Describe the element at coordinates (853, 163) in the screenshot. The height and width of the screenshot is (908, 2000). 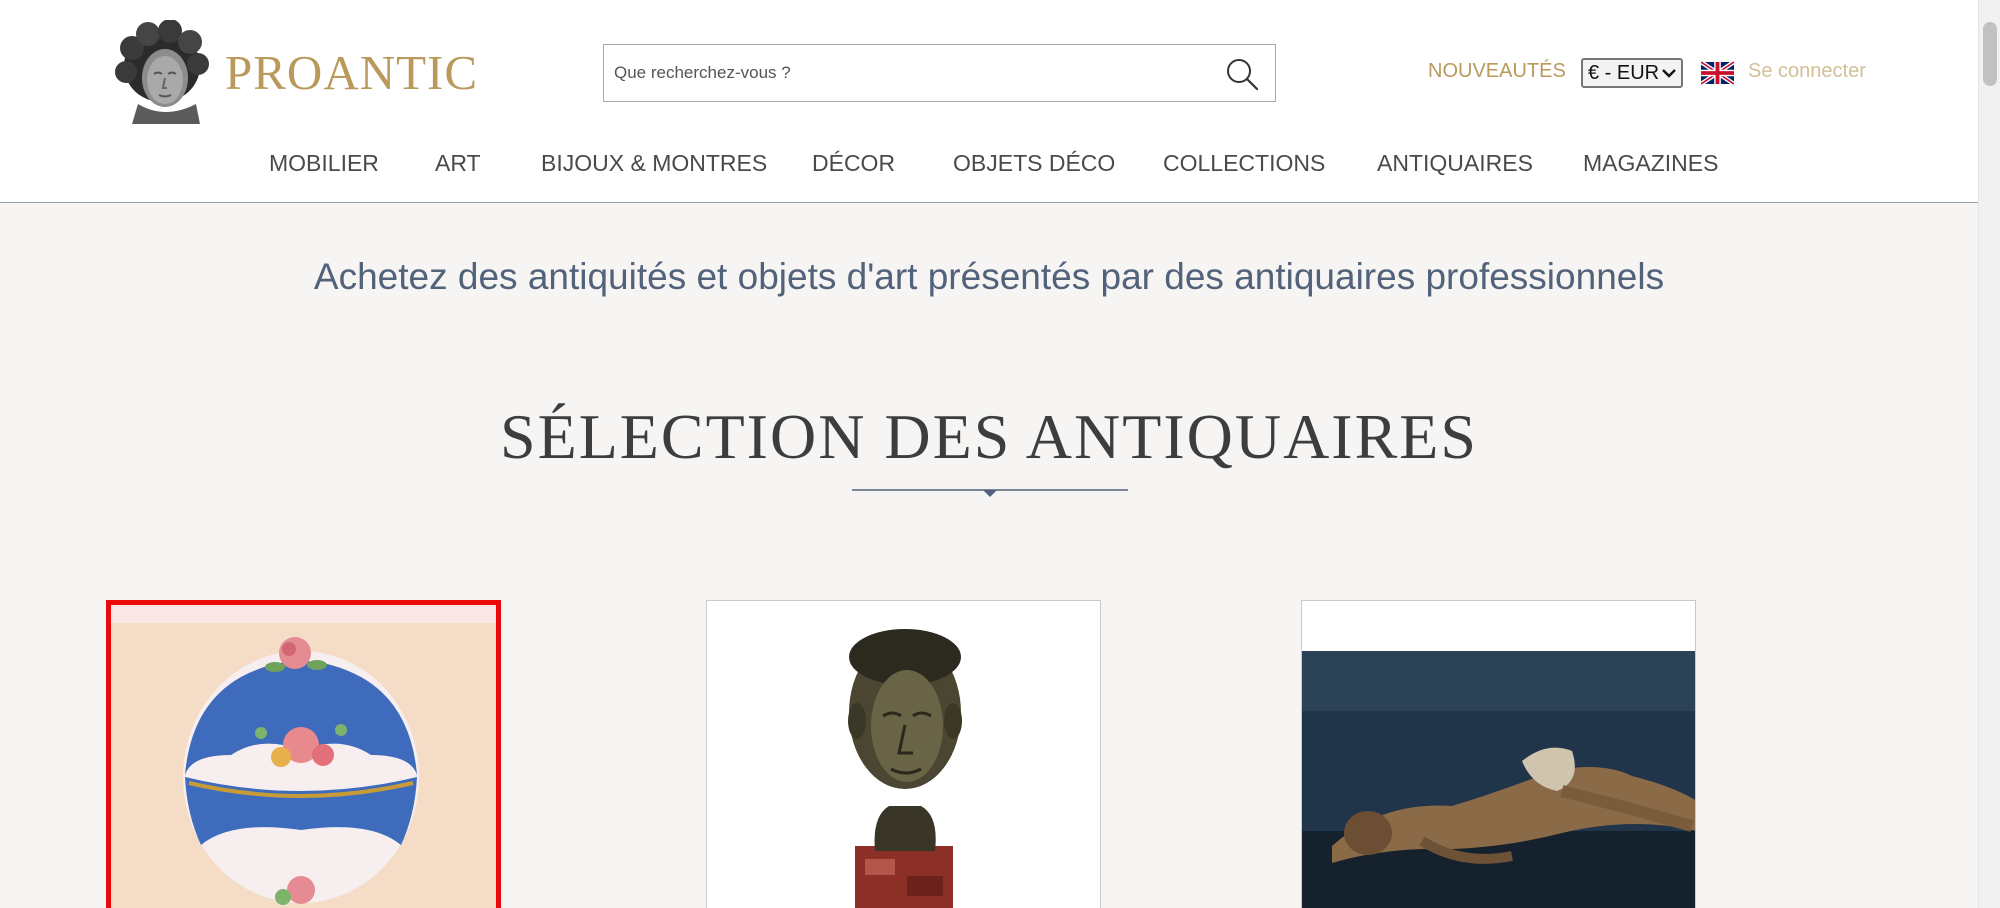
I see `nav-item-decor: DÉCOR` at that location.